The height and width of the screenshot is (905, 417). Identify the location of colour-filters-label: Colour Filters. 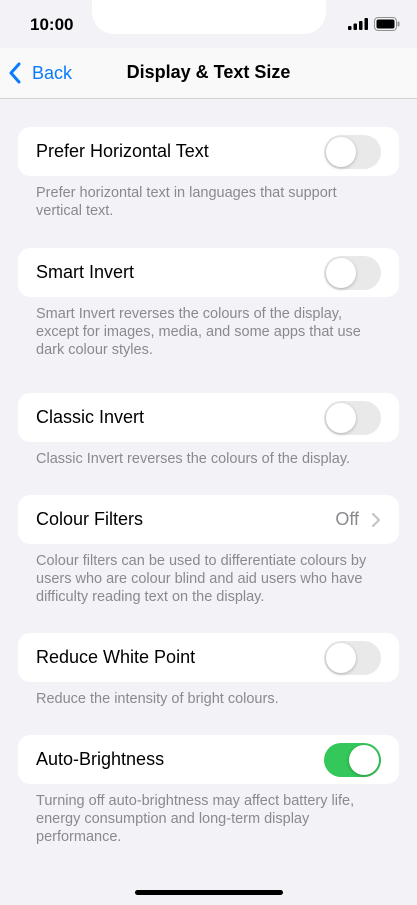
(90, 519).